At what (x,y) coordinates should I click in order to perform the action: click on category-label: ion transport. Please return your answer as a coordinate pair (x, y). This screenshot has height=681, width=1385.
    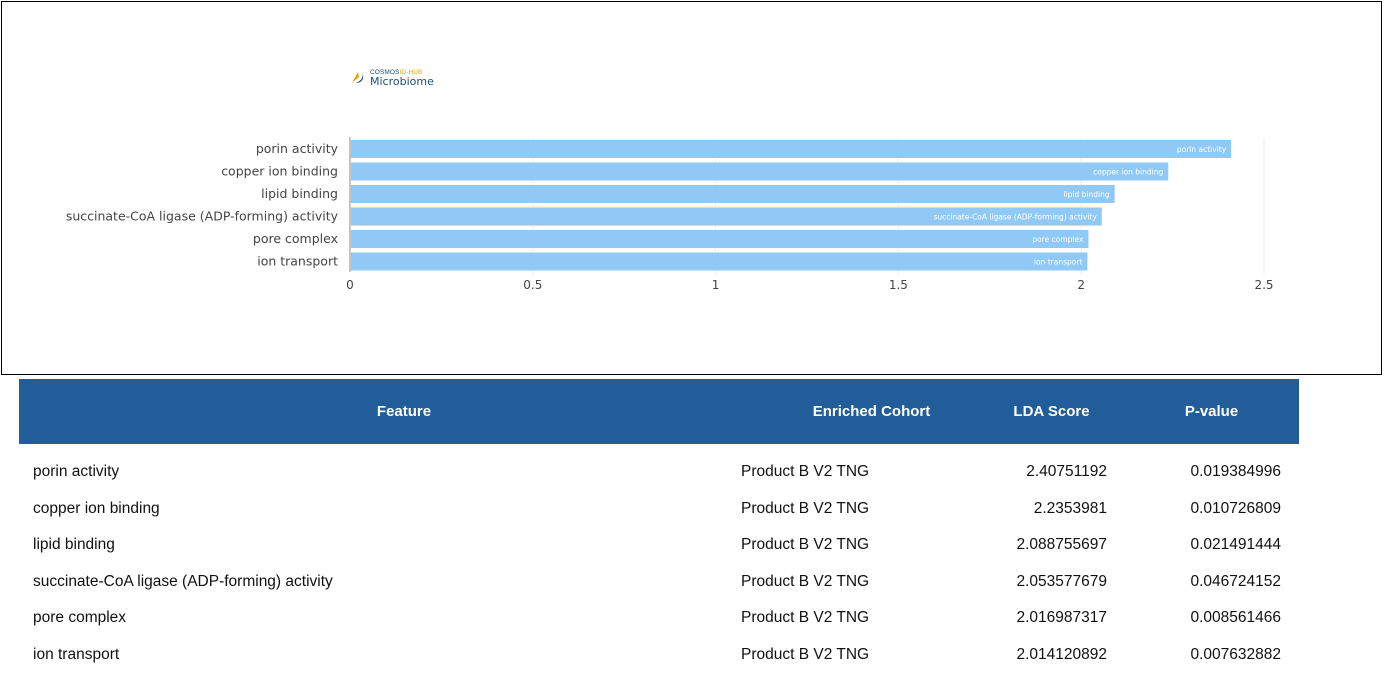
    Looking at the image, I should click on (297, 261).